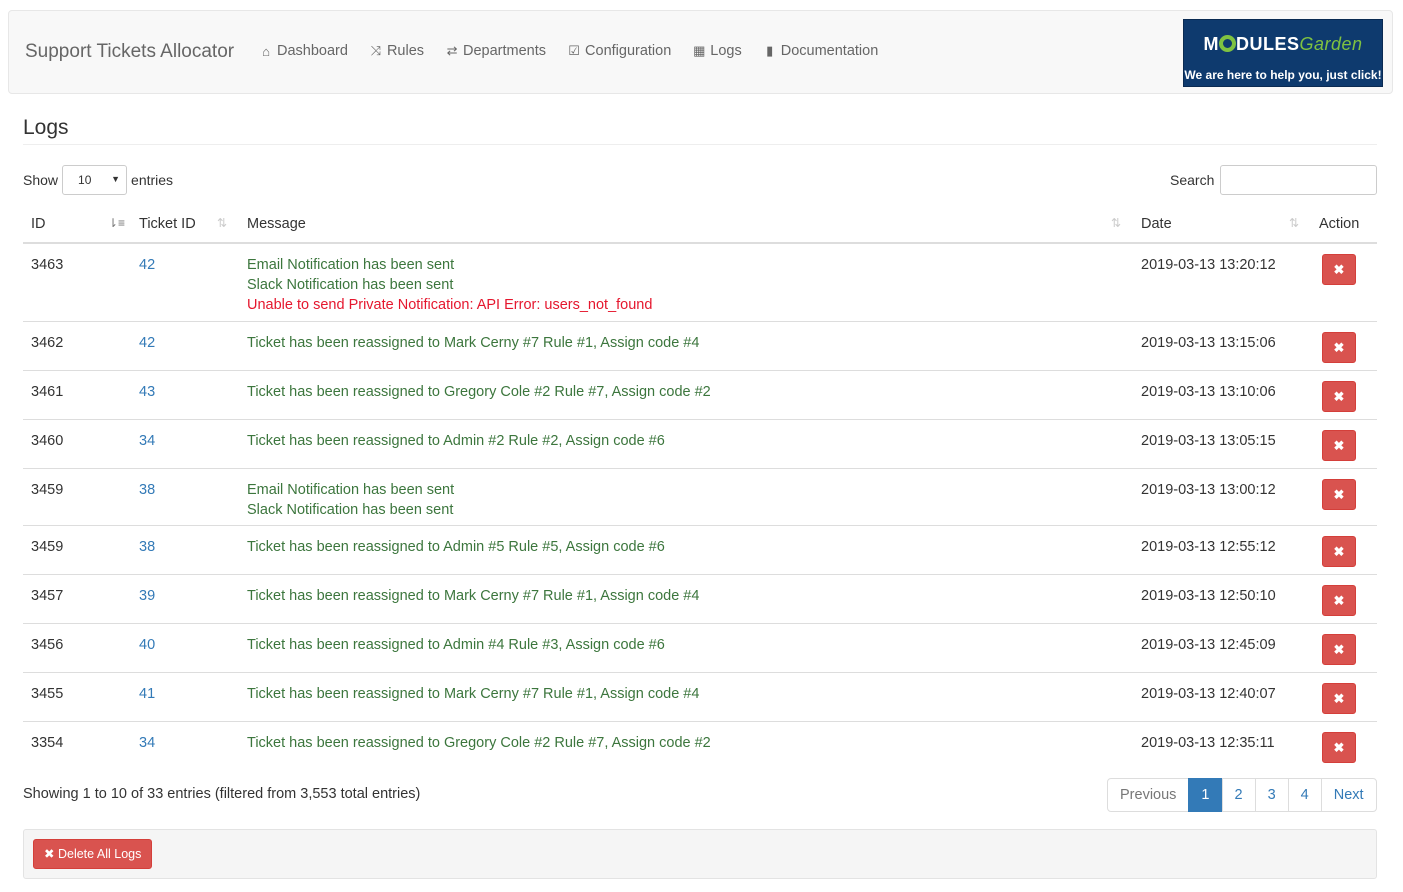  I want to click on column-header-message: Message, so click(276, 224).